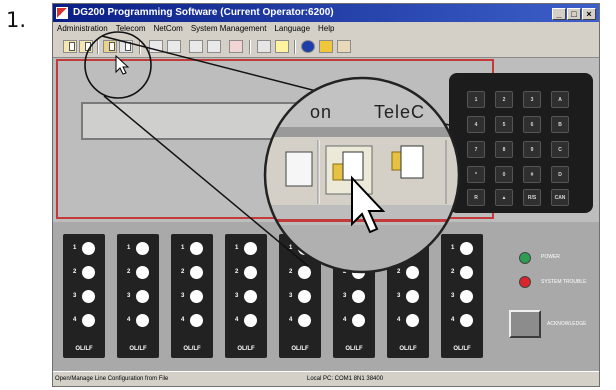 This screenshot has height=390, width=616. What do you see at coordinates (86, 46) in the screenshot?
I see `save-config-icon` at bounding box center [86, 46].